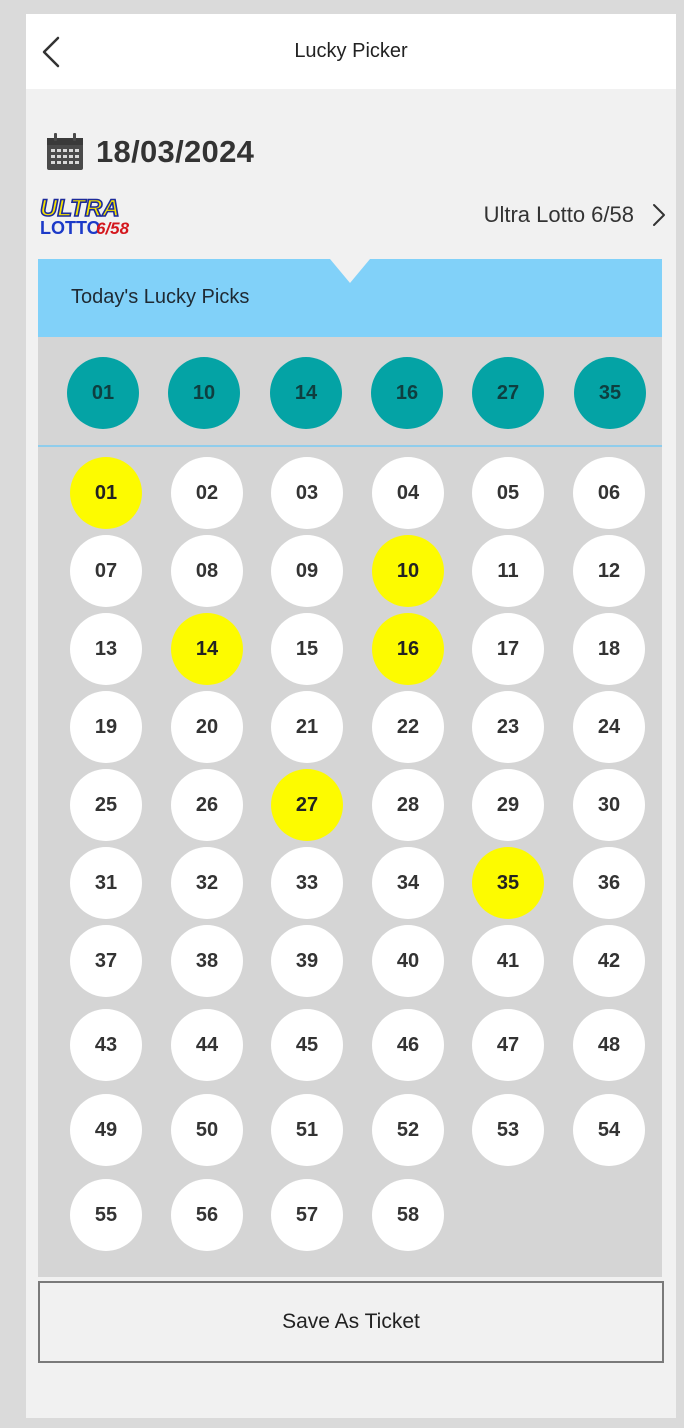 The width and height of the screenshot is (684, 1428). What do you see at coordinates (408, 883) in the screenshot?
I see `number-ball: 34` at bounding box center [408, 883].